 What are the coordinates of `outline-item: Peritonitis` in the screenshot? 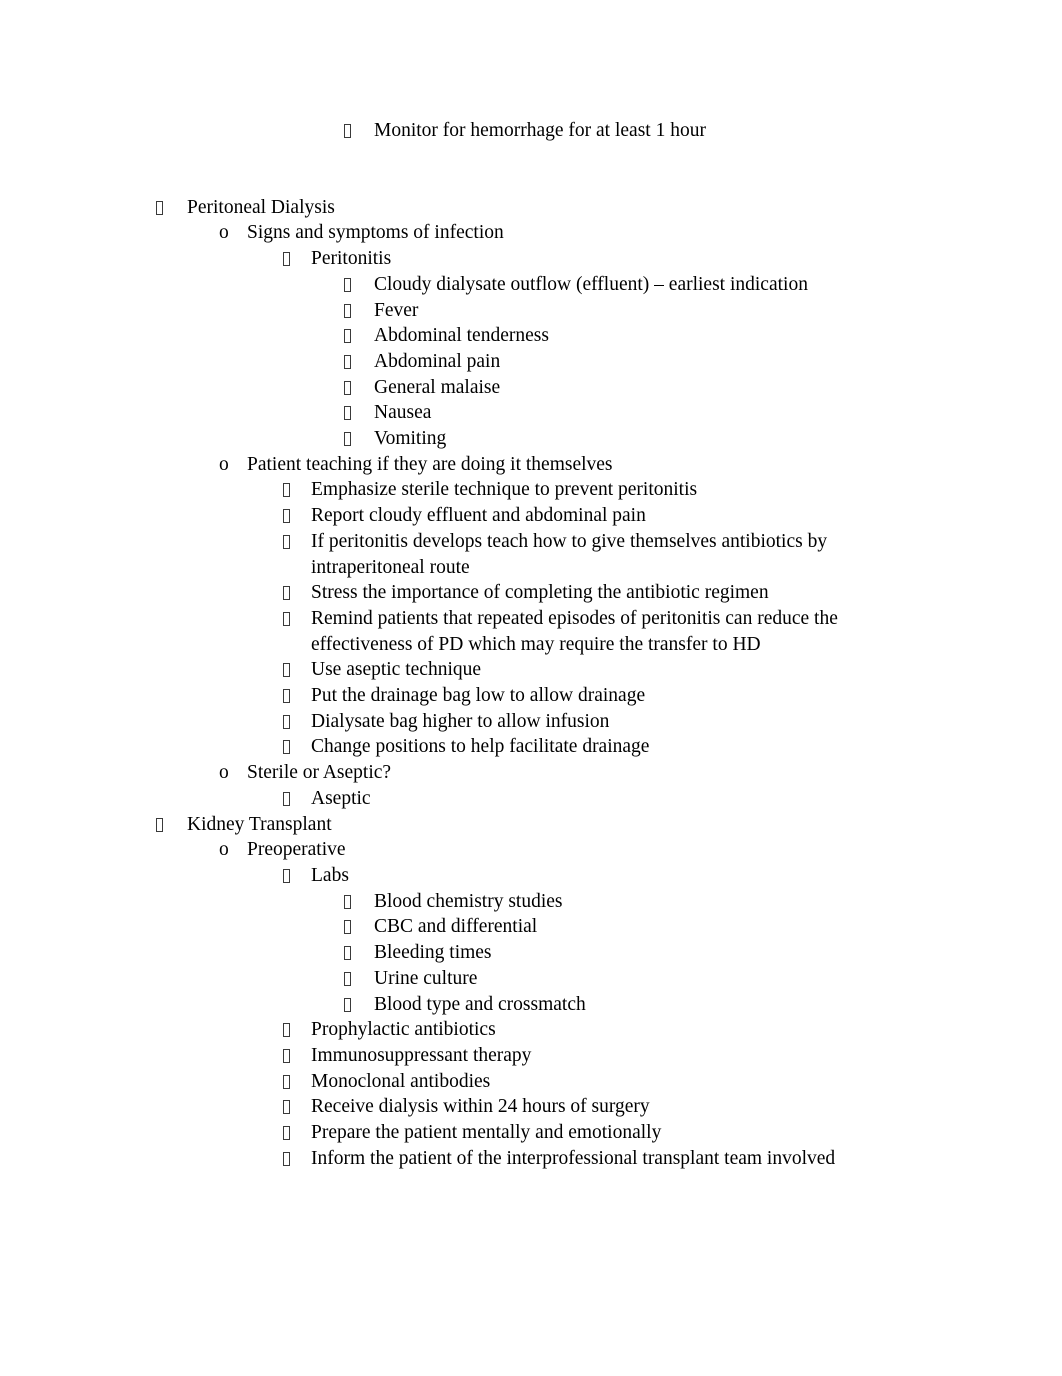 It's located at (531, 259).